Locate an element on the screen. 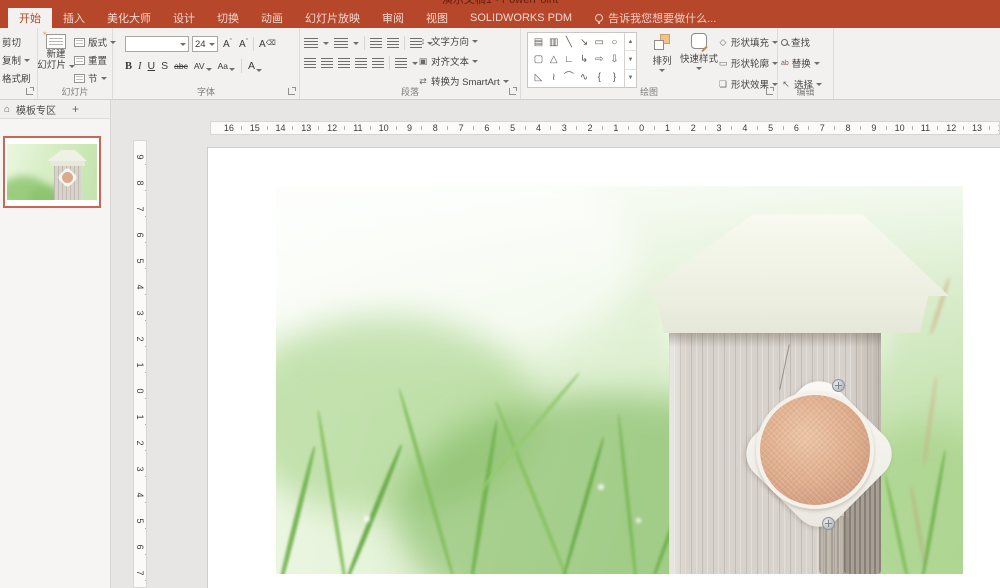 This screenshot has height=588, width=1000. tab-meihua-dashi: 美化大师 is located at coordinates (129, 18).